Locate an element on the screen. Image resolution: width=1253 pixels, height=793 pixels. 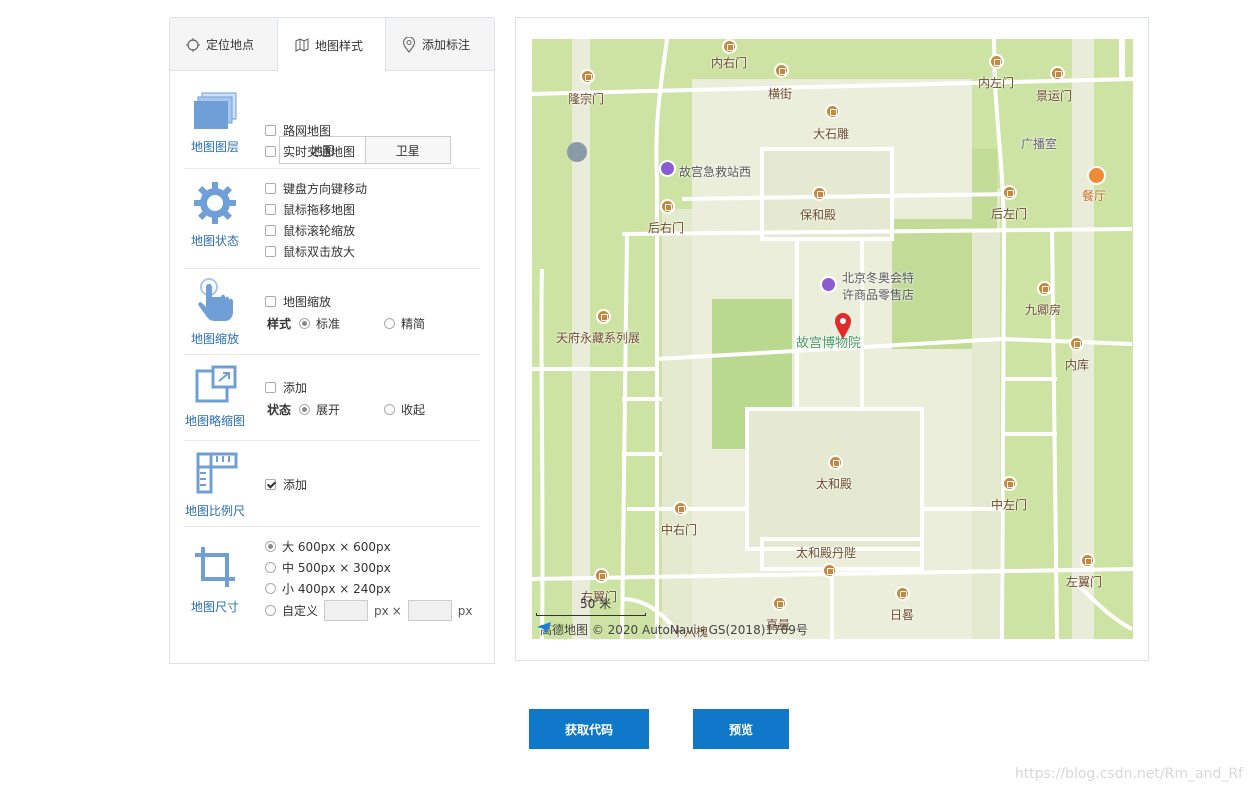
restaurant-icon is located at coordinates (1096, 175).